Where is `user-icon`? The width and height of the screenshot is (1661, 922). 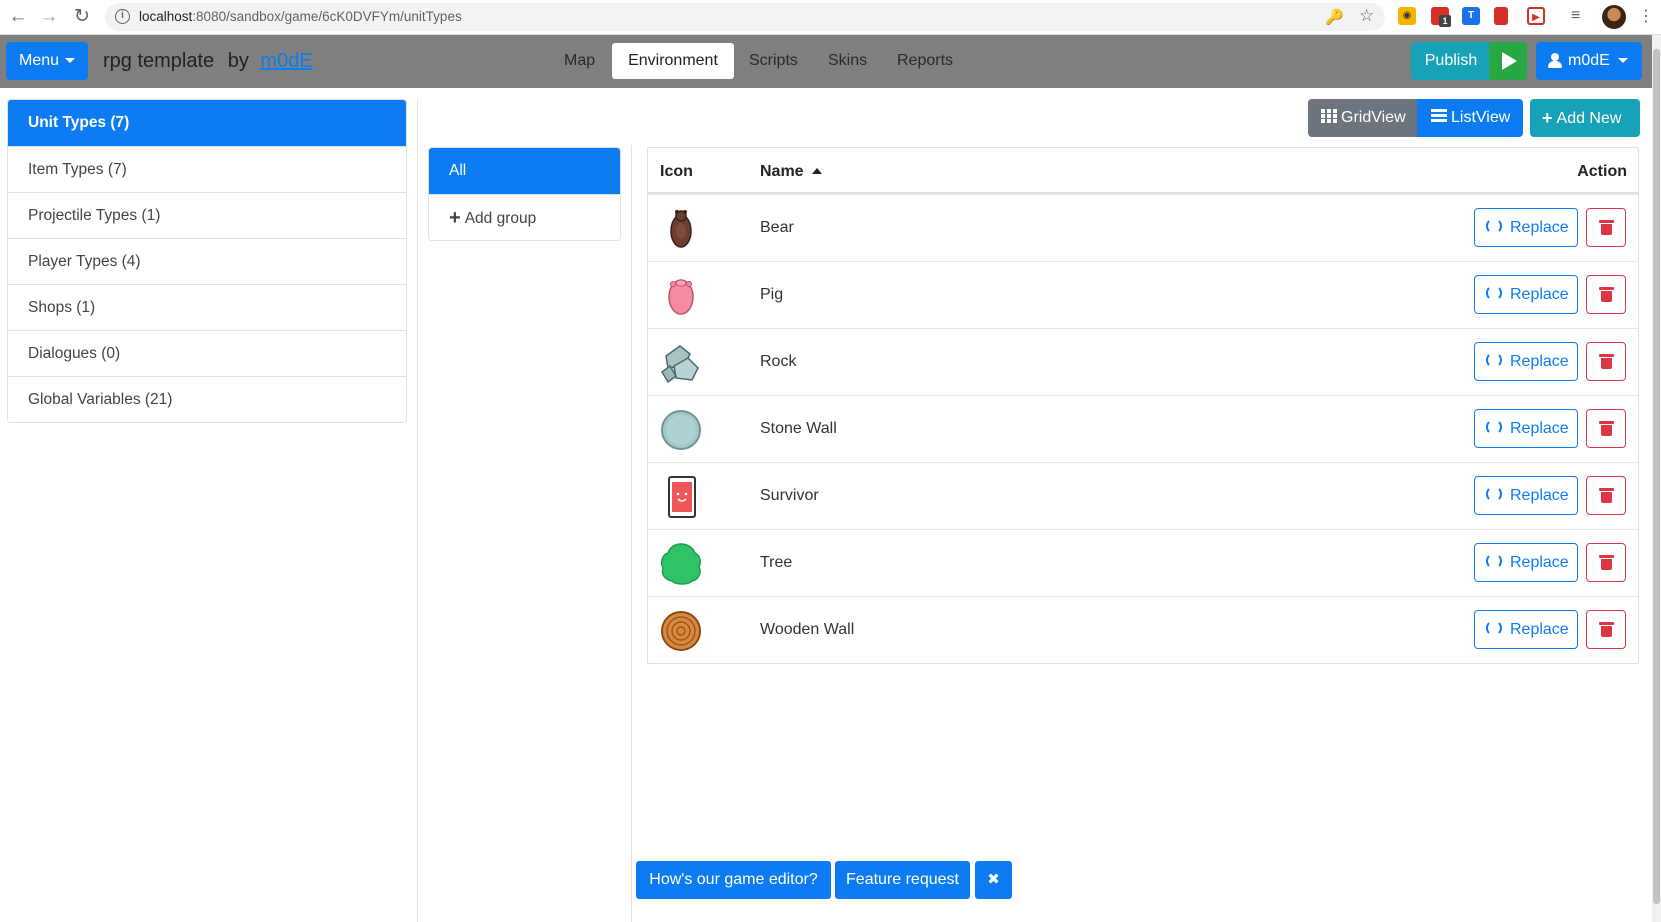 user-icon is located at coordinates (1555, 61).